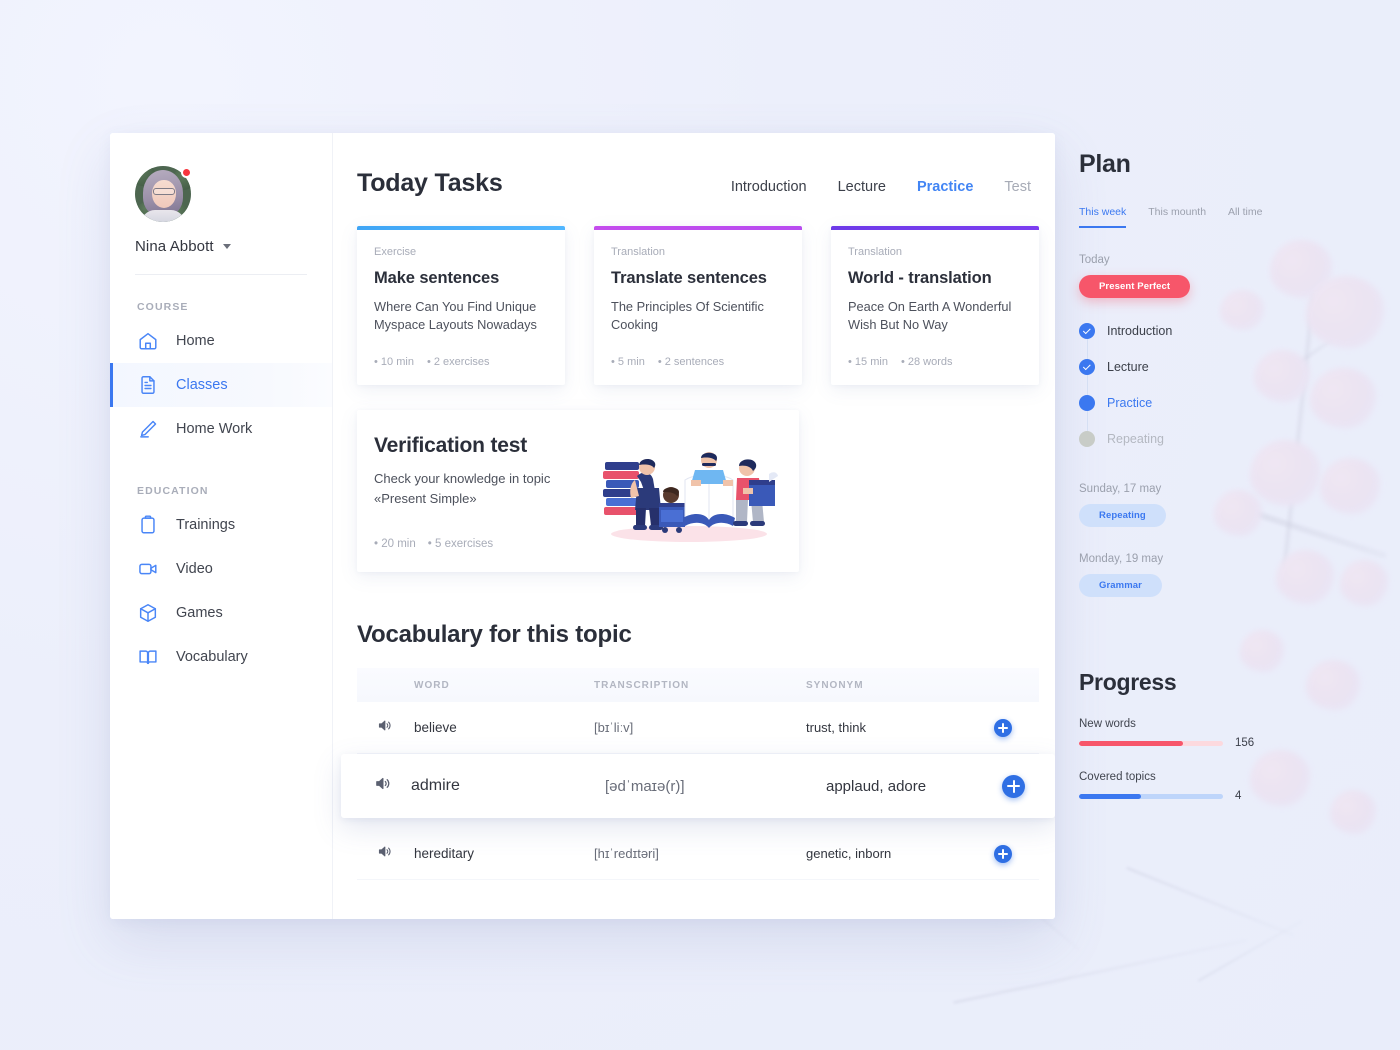  I want to click on column-header-transcription: TRANSCRIPTION, so click(642, 685).